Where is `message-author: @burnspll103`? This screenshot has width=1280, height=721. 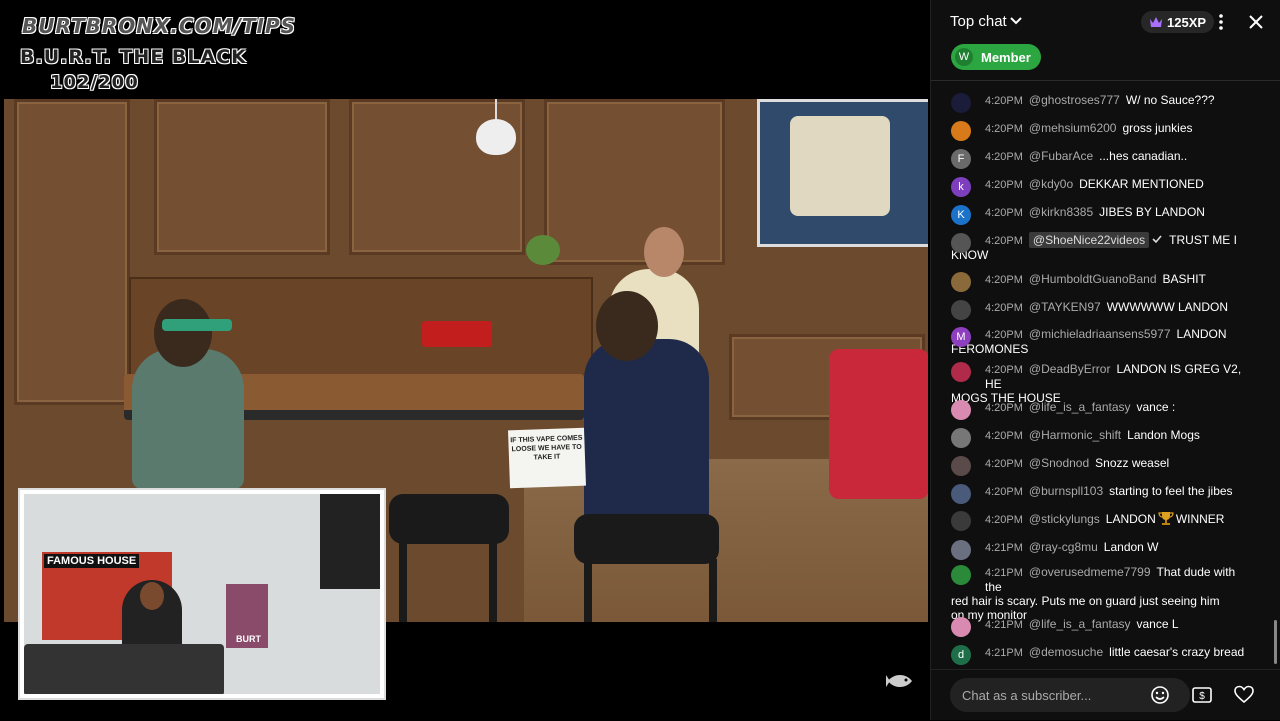
message-author: @burnspll103 is located at coordinates (1066, 491).